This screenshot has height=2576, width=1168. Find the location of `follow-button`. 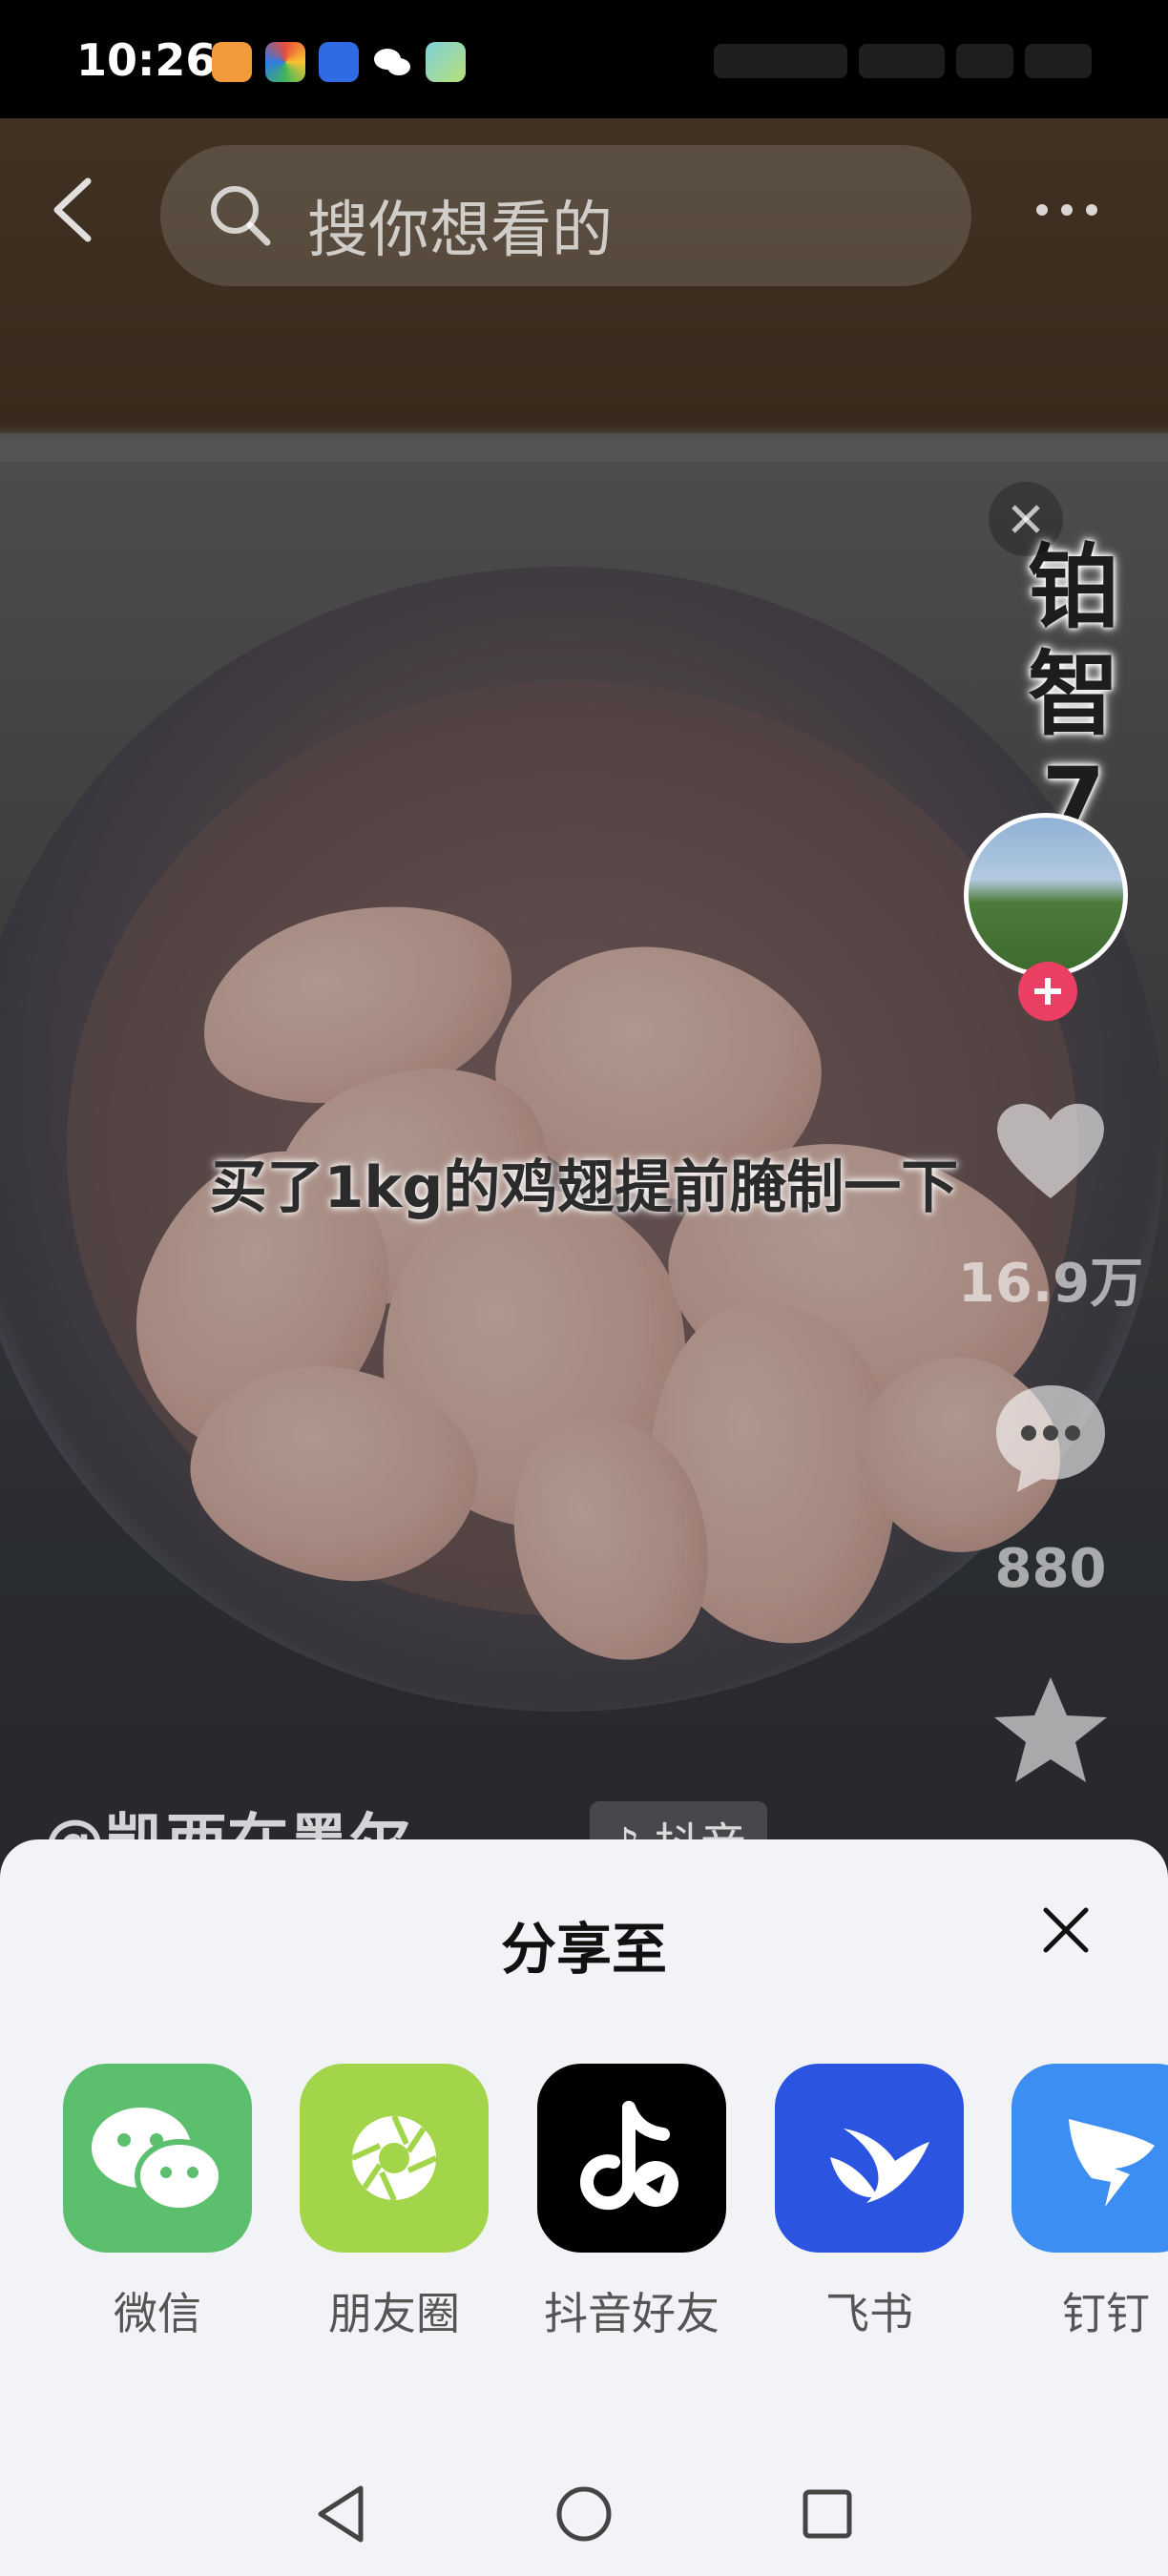

follow-button is located at coordinates (1047, 991).